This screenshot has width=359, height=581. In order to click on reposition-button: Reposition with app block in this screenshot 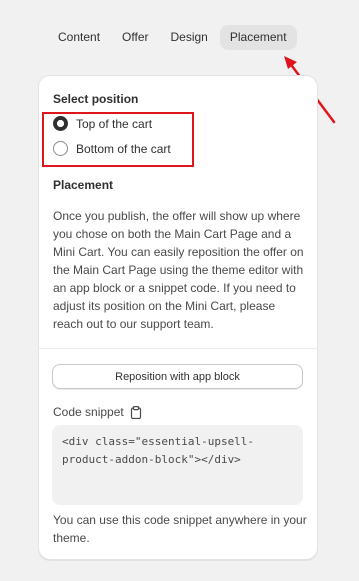, I will do `click(177, 376)`.